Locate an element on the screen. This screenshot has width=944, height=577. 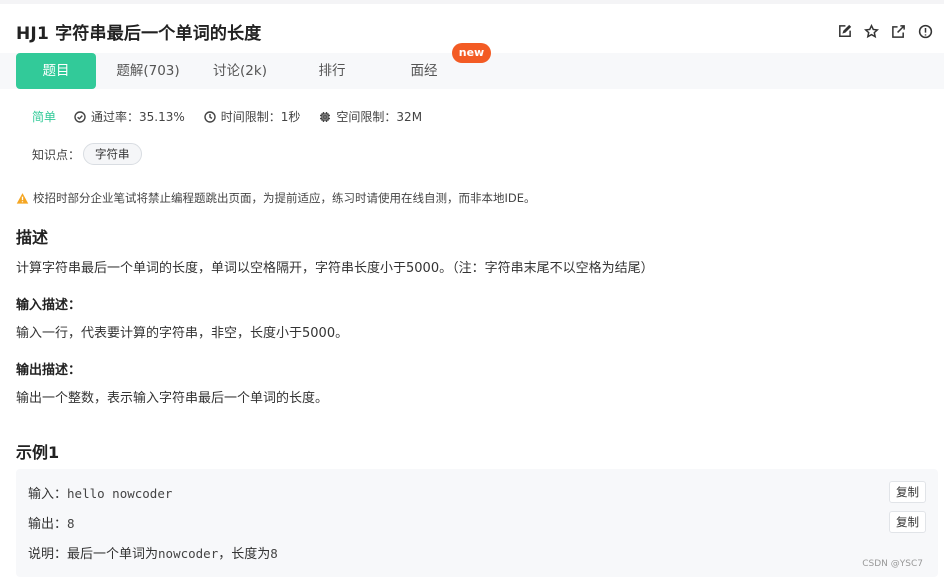
memory-limit-text: 空间限制：32M is located at coordinates (379, 117).